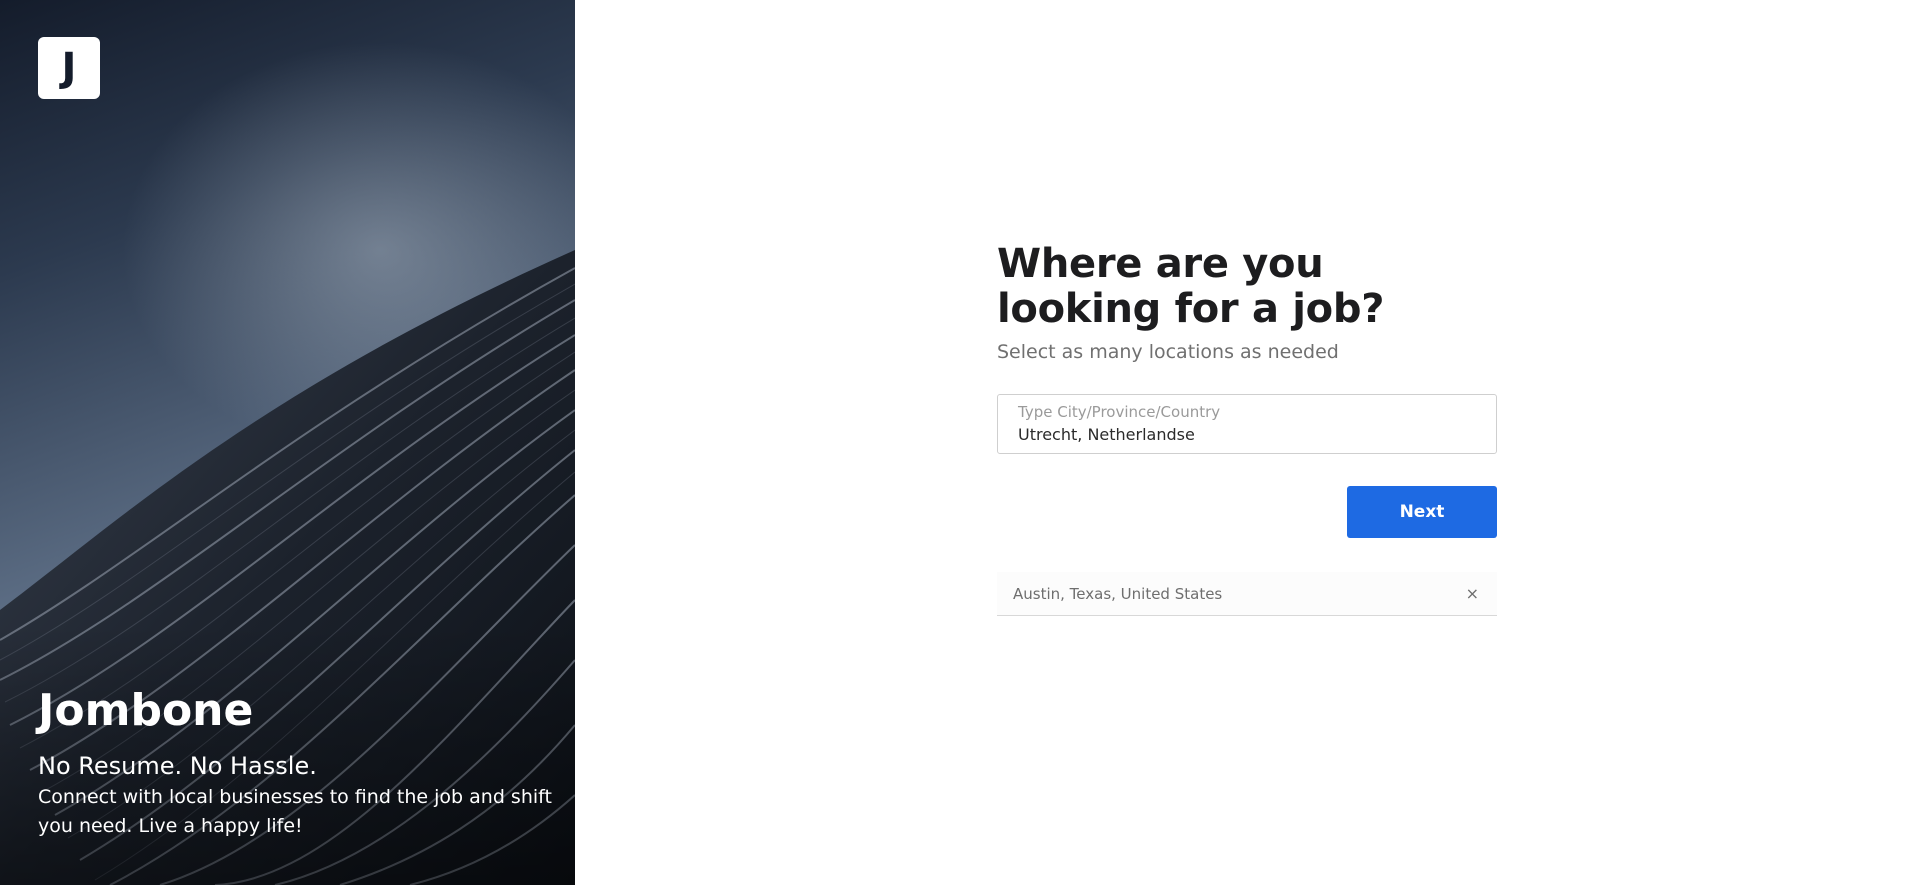 The image size is (1920, 885). What do you see at coordinates (1168, 352) in the screenshot?
I see `page-subtitle: Select as many locations as needed` at bounding box center [1168, 352].